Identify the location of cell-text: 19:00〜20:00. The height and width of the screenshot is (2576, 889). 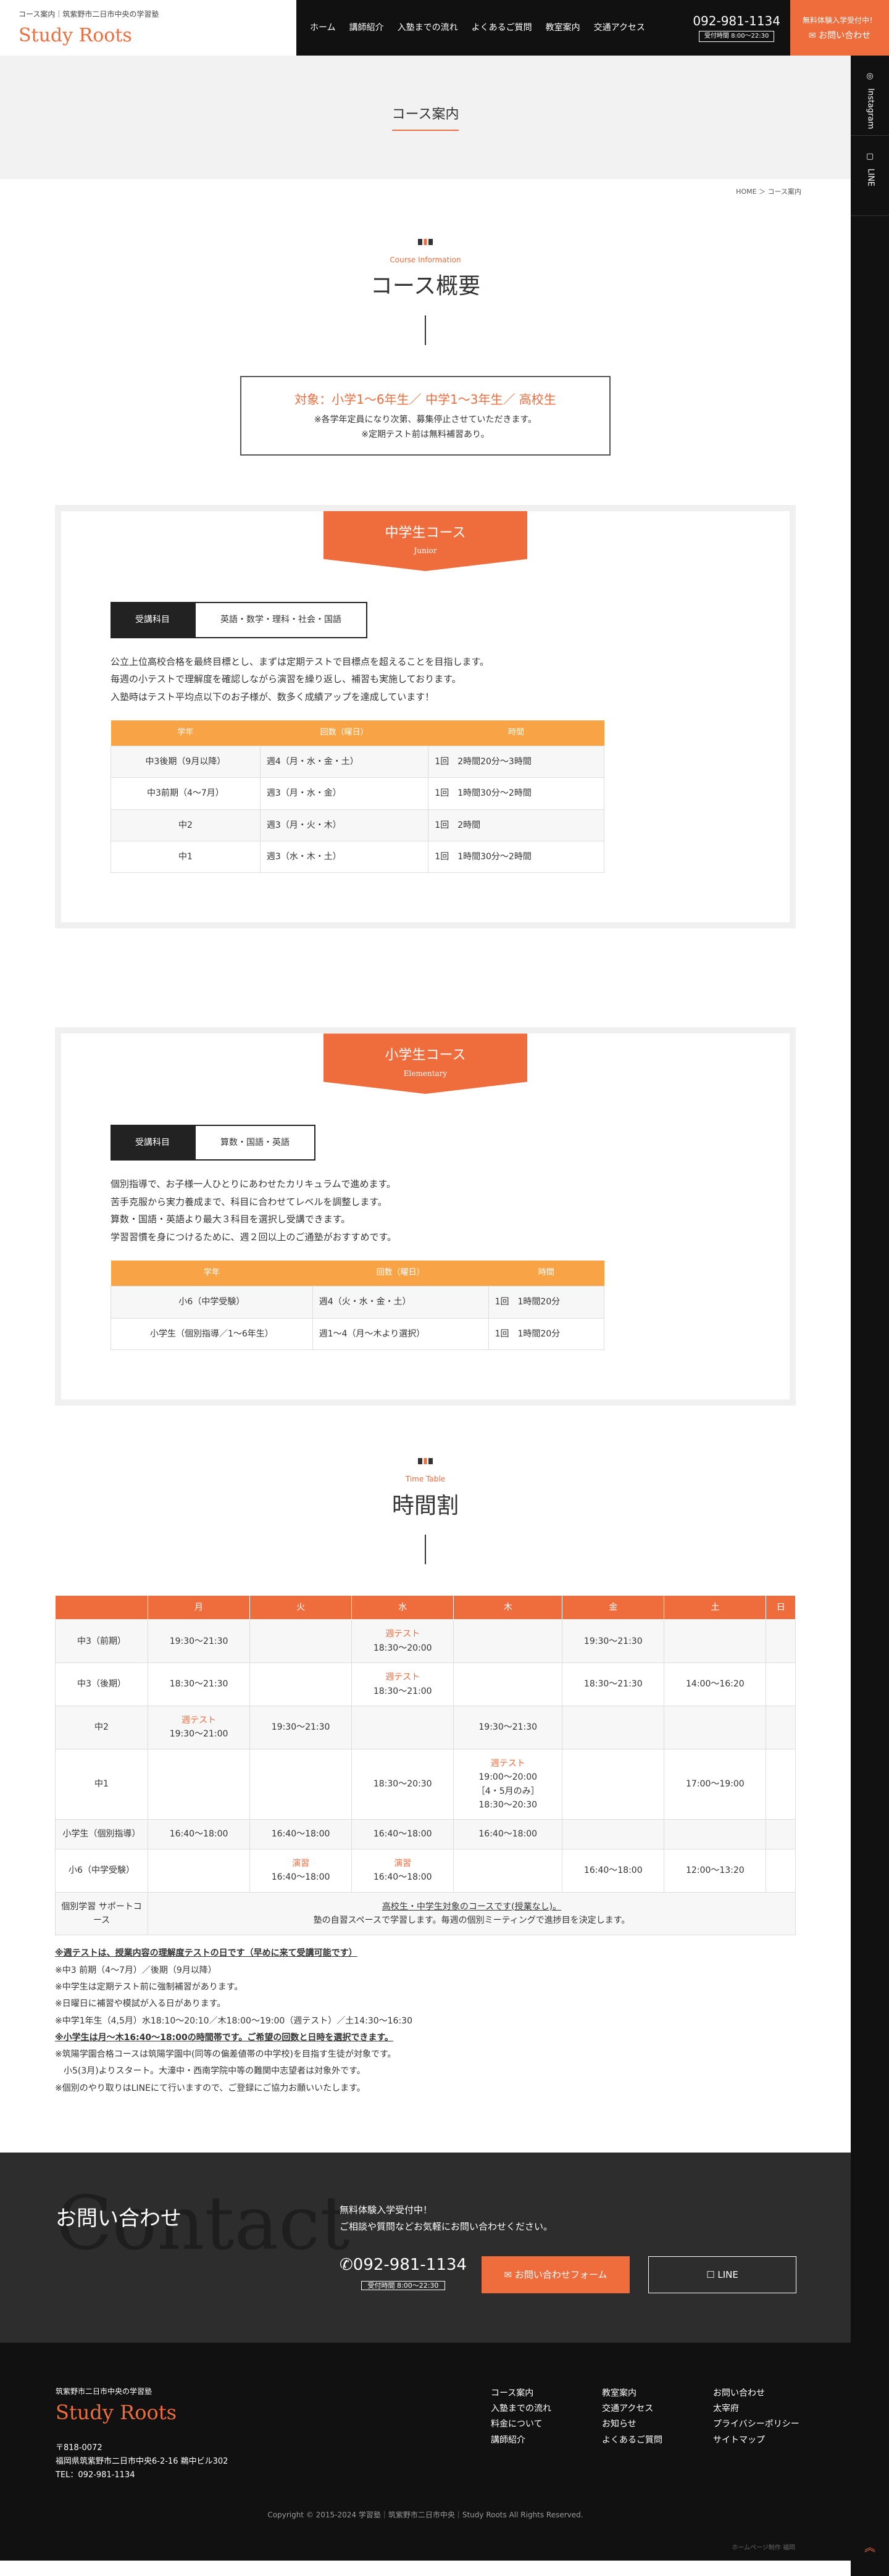
(508, 1777).